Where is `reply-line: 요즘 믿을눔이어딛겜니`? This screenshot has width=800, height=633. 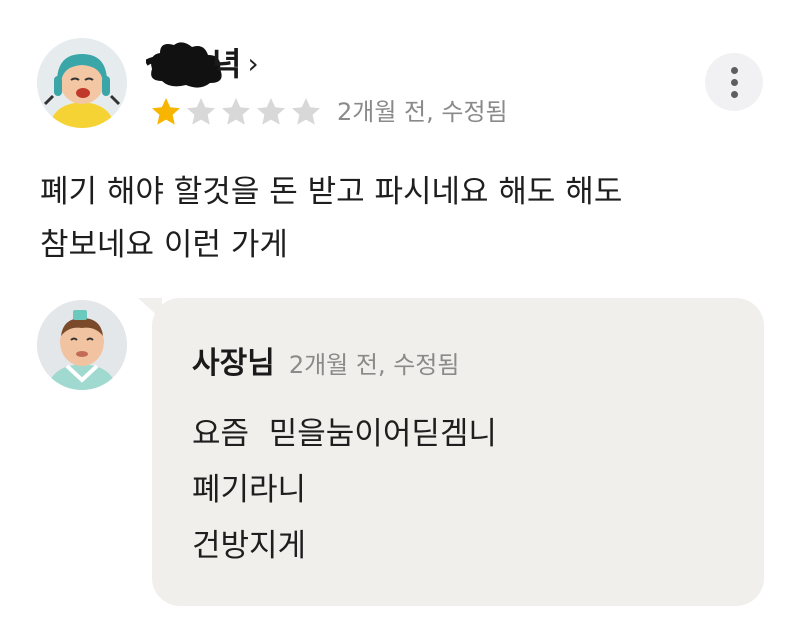
reply-line: 요즘 믿을눔이어딛겜니 is located at coordinates (344, 434).